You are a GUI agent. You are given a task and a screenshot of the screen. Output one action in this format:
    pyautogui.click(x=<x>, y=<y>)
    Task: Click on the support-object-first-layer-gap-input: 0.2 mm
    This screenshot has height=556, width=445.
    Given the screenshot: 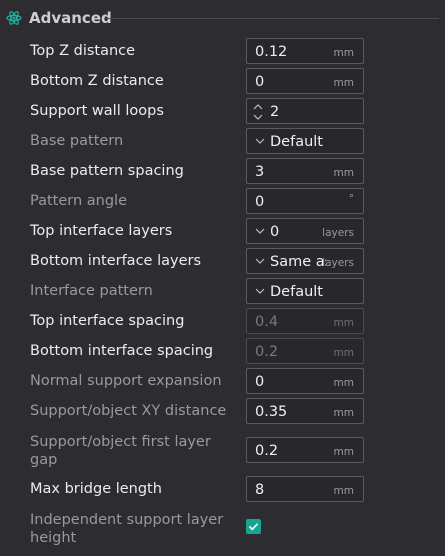 What is the action you would take?
    pyautogui.click(x=305, y=450)
    